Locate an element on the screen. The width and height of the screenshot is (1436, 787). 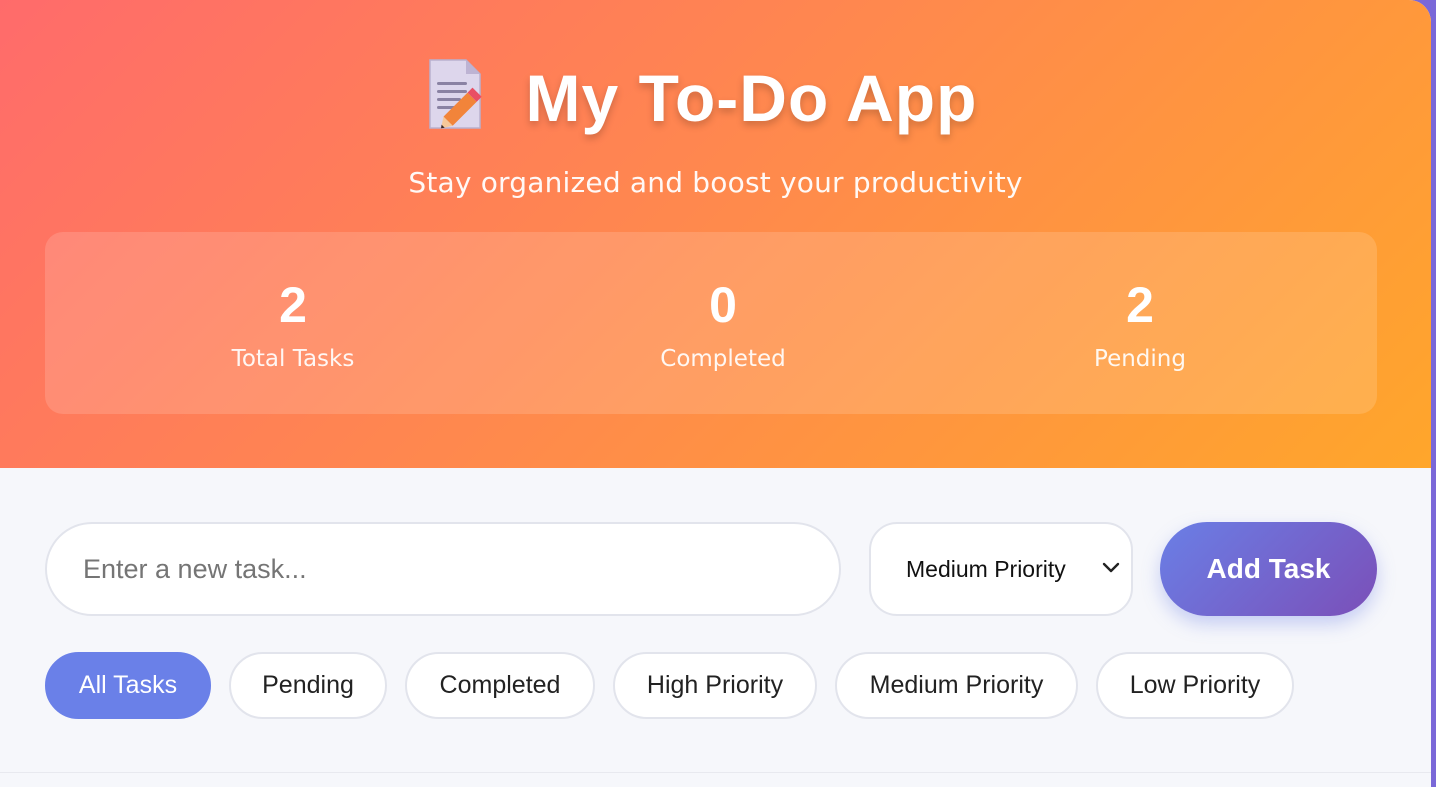
add-task-button: Add Task is located at coordinates (1268, 569).